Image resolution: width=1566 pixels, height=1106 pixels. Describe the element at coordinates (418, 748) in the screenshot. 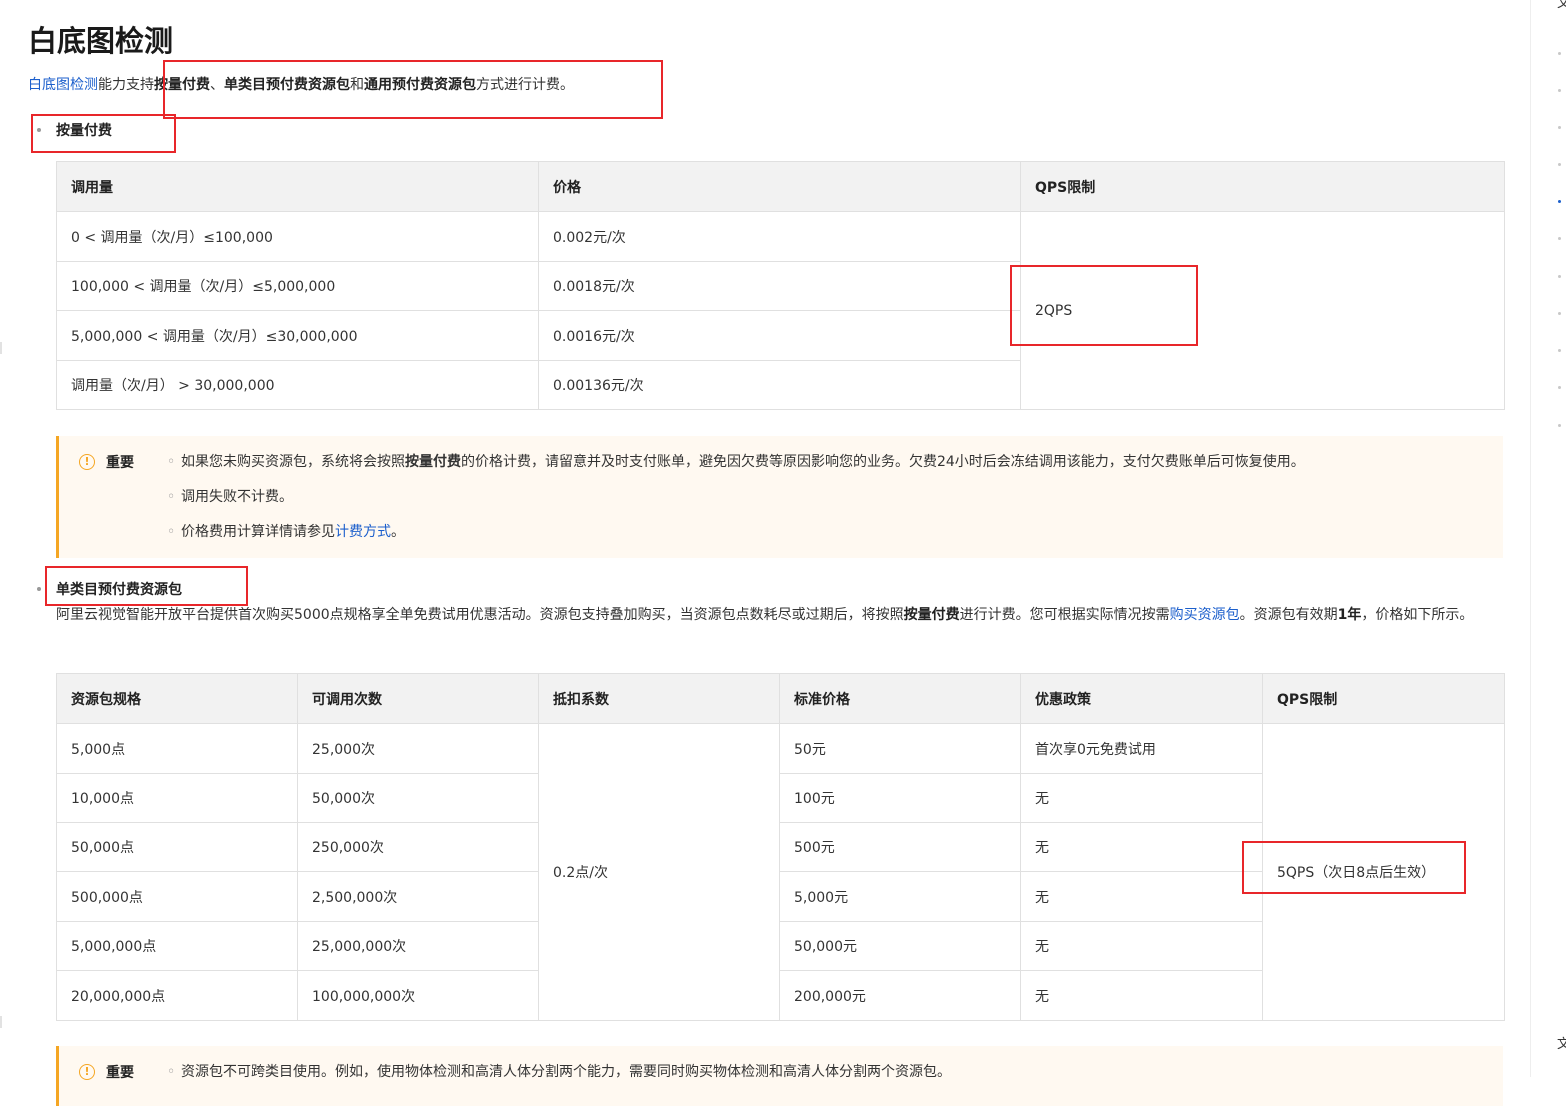

I see `calls-cell: 25,000次` at that location.